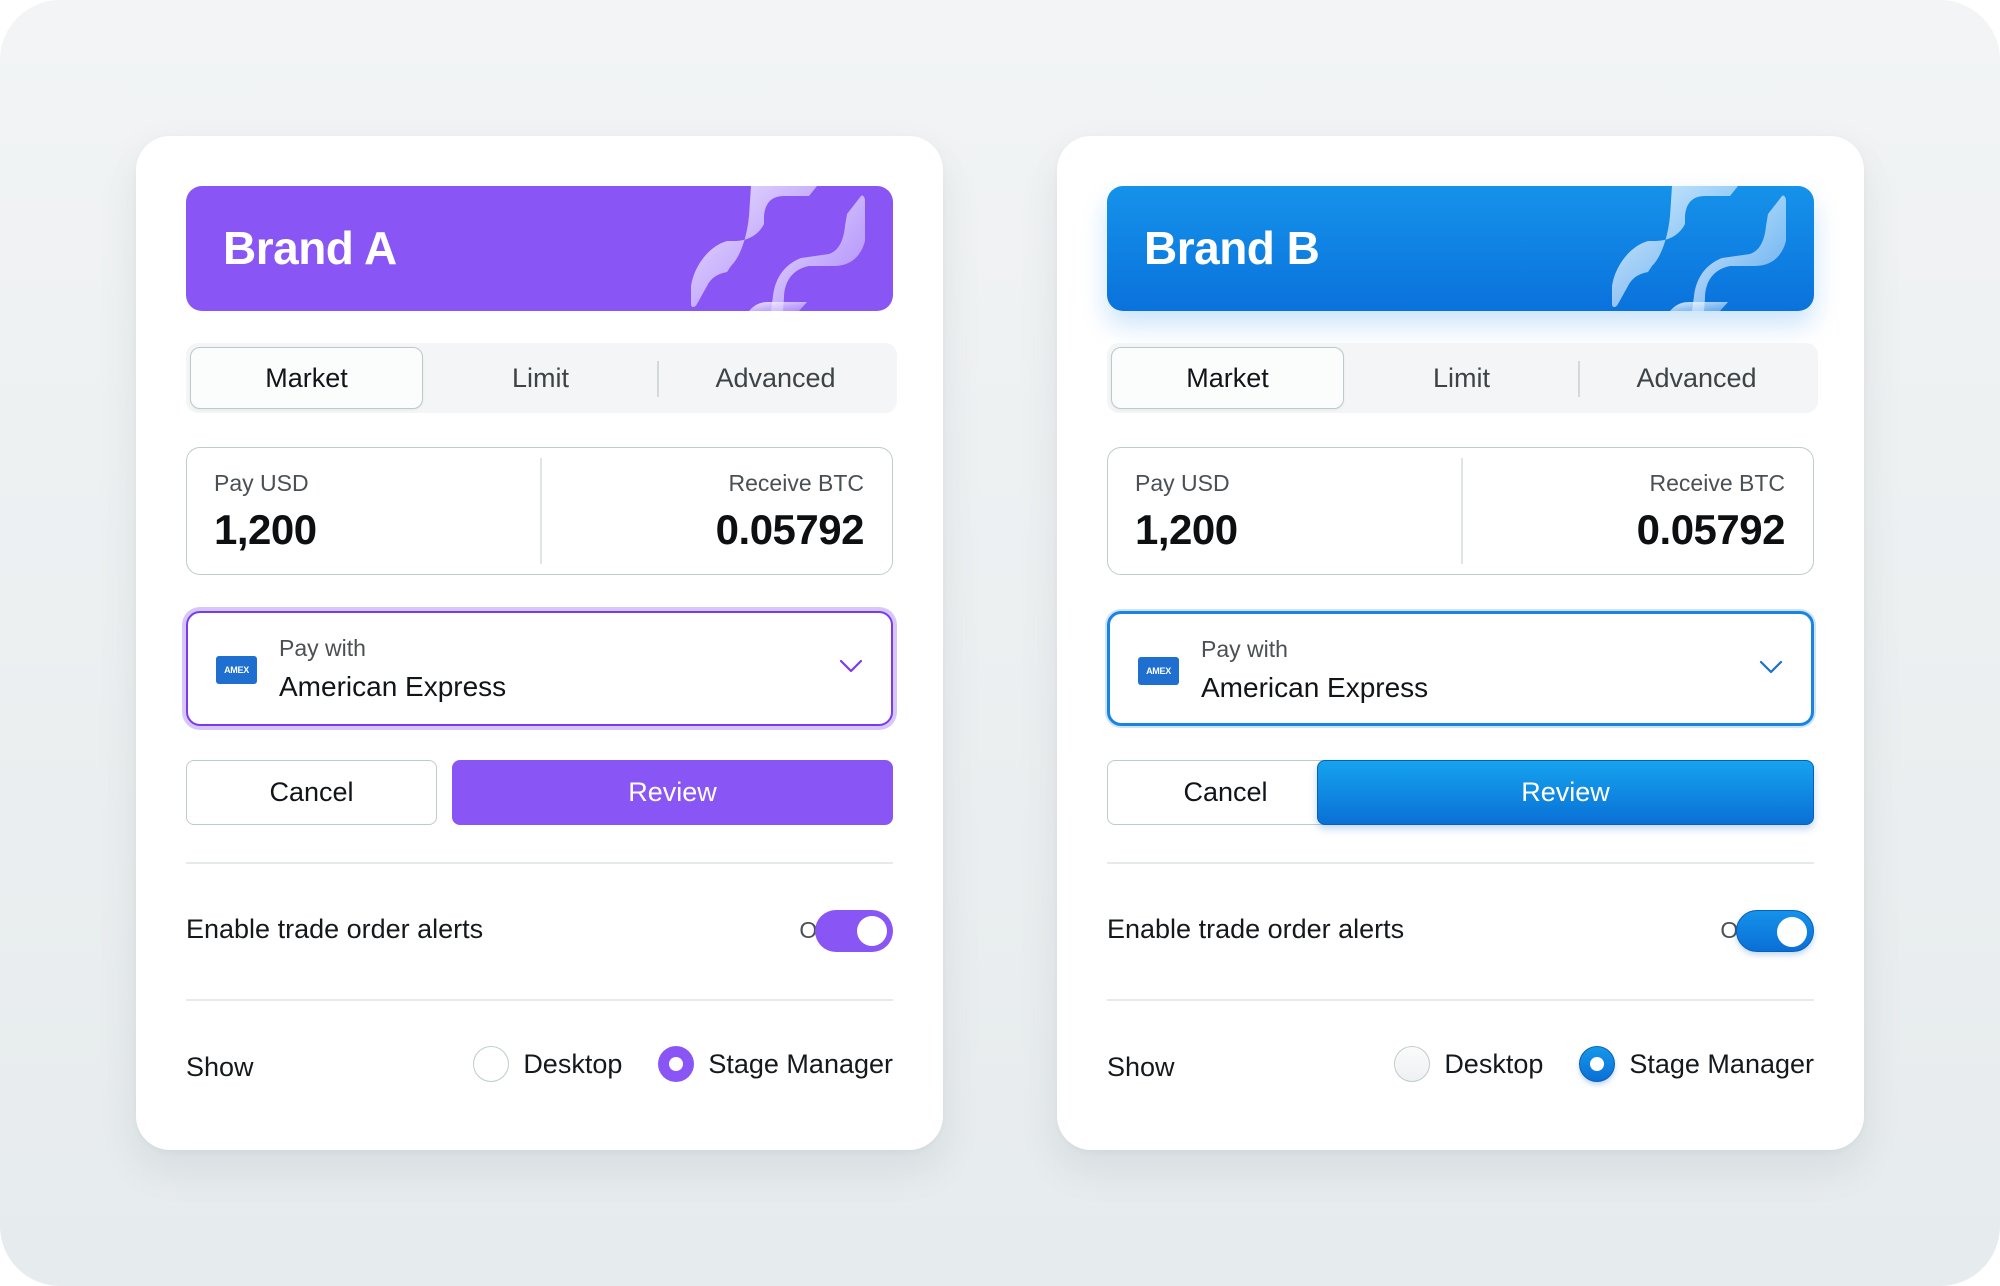 This screenshot has width=2000, height=1286. What do you see at coordinates (539, 248) in the screenshot?
I see `brand-banner: Brand A` at bounding box center [539, 248].